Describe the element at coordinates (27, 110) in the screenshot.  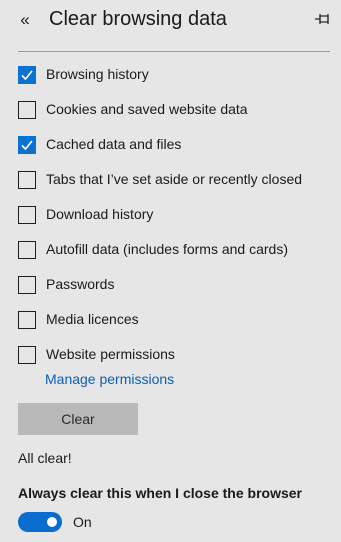
I see `cookies-checkbox` at that location.